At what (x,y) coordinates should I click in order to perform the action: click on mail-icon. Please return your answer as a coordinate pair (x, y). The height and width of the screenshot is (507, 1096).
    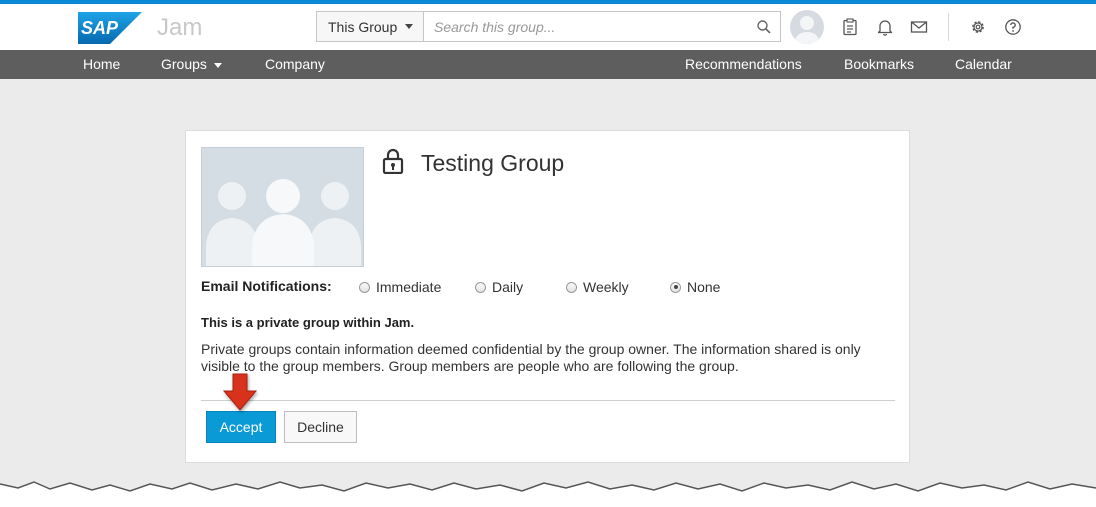
    Looking at the image, I should click on (919, 27).